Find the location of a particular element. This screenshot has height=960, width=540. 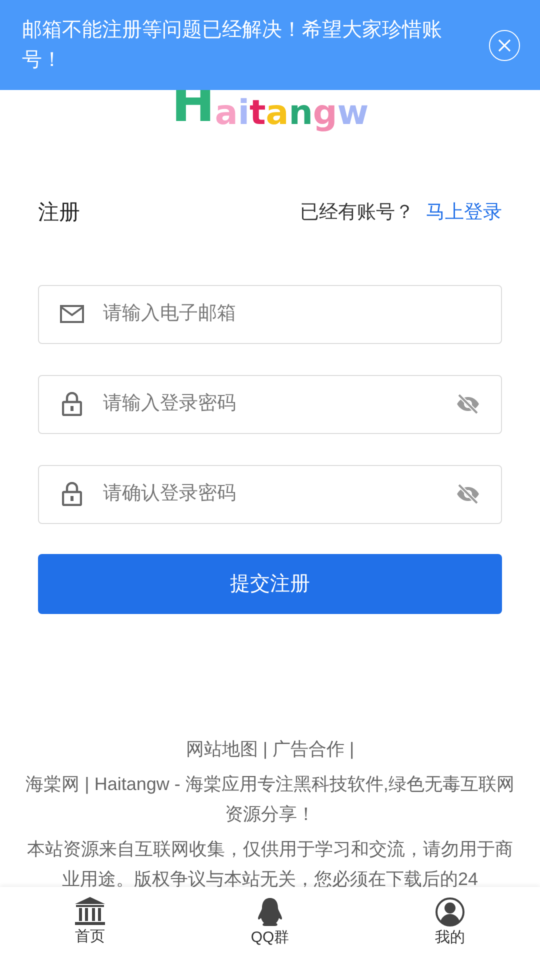

close-icon is located at coordinates (504, 45).